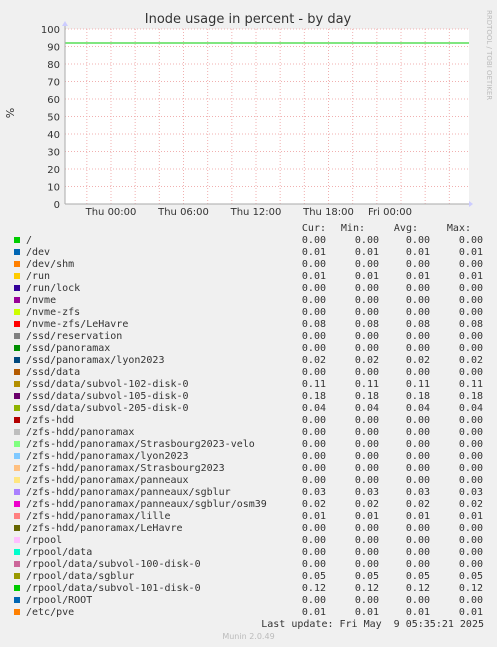  I want to click on value-min: 0.11, so click(366, 384).